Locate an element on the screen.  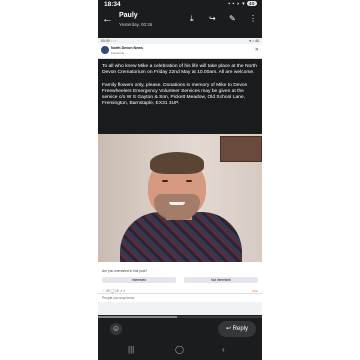
home-icon: ◯ is located at coordinates (179, 350).